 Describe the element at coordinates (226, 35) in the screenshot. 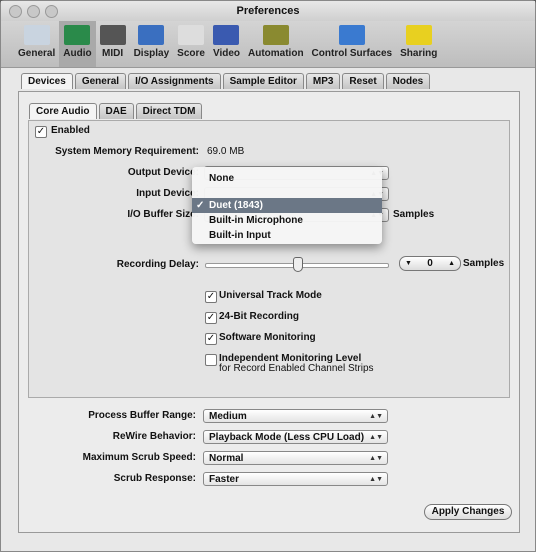

I see `video-icon` at that location.